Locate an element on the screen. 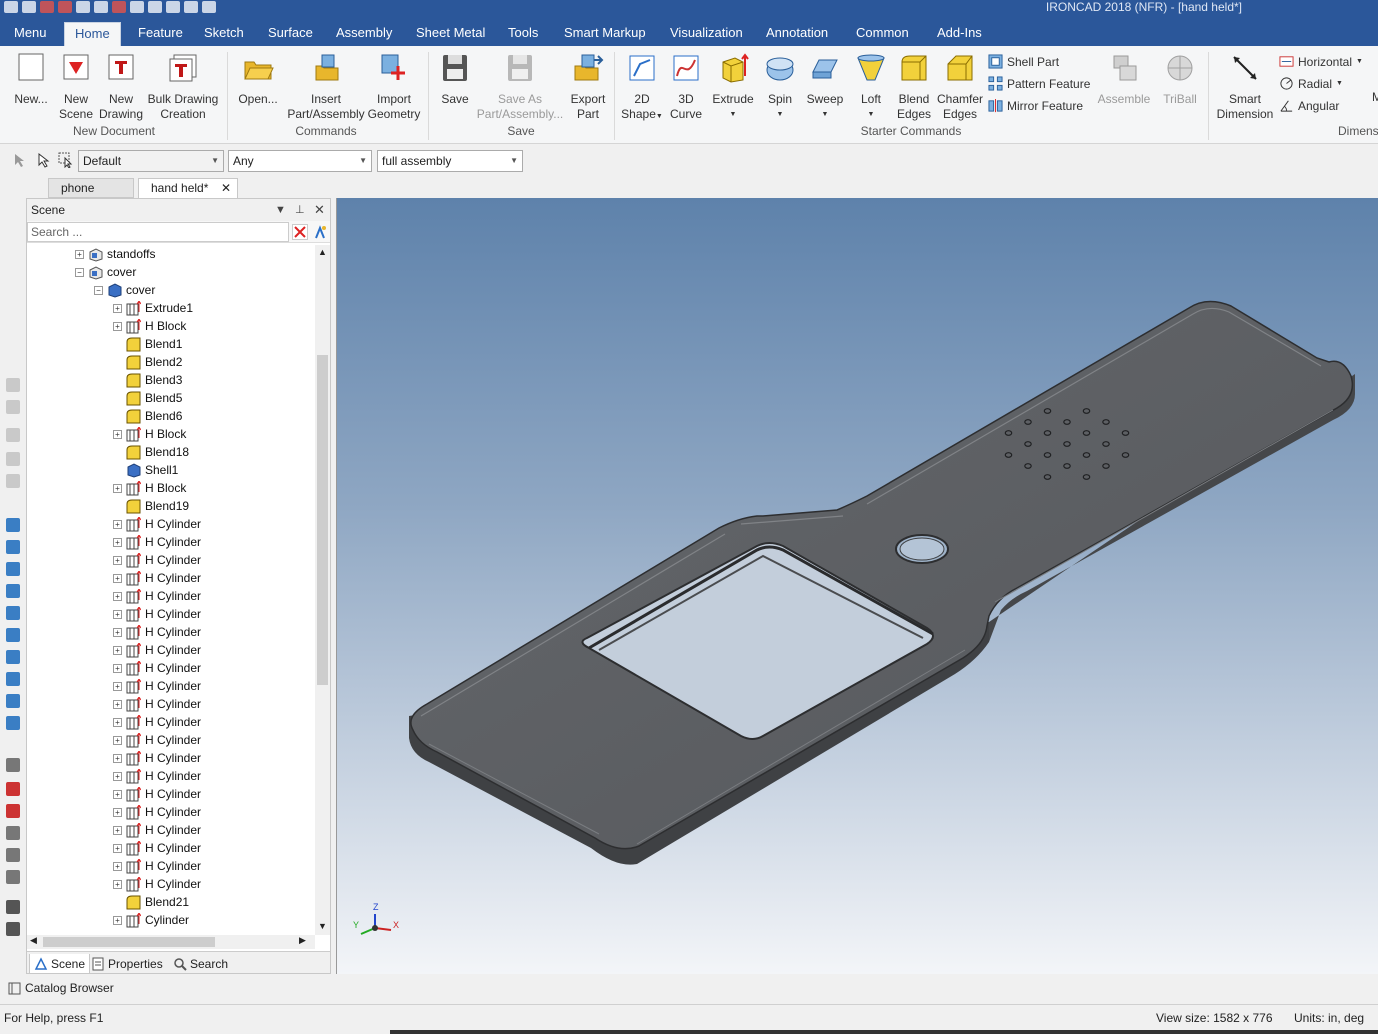 The height and width of the screenshot is (1034, 1378). angle-icon is located at coordinates (13, 833).